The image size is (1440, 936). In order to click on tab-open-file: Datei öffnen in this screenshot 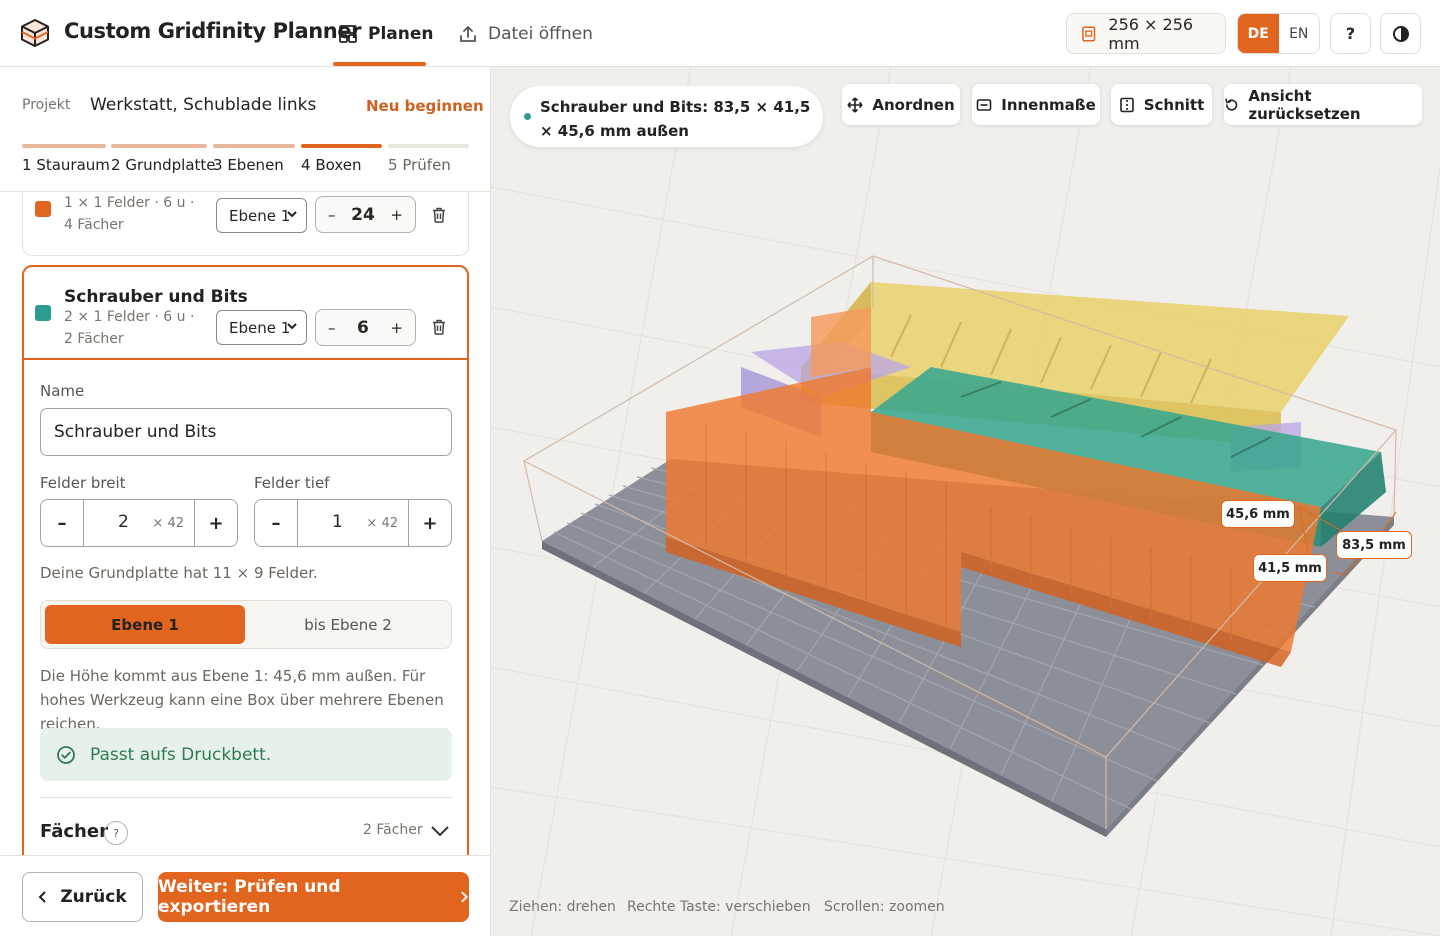, I will do `click(525, 34)`.